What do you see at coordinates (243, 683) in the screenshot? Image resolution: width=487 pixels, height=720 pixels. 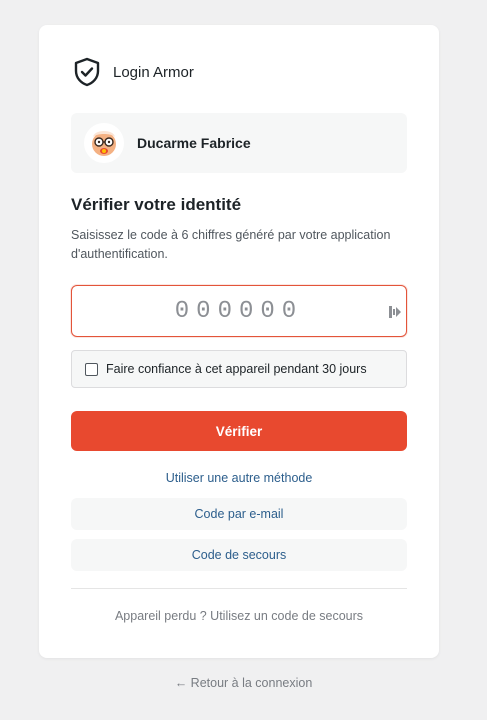 I see `back-to-login-link: ← Retour à la connexion` at bounding box center [243, 683].